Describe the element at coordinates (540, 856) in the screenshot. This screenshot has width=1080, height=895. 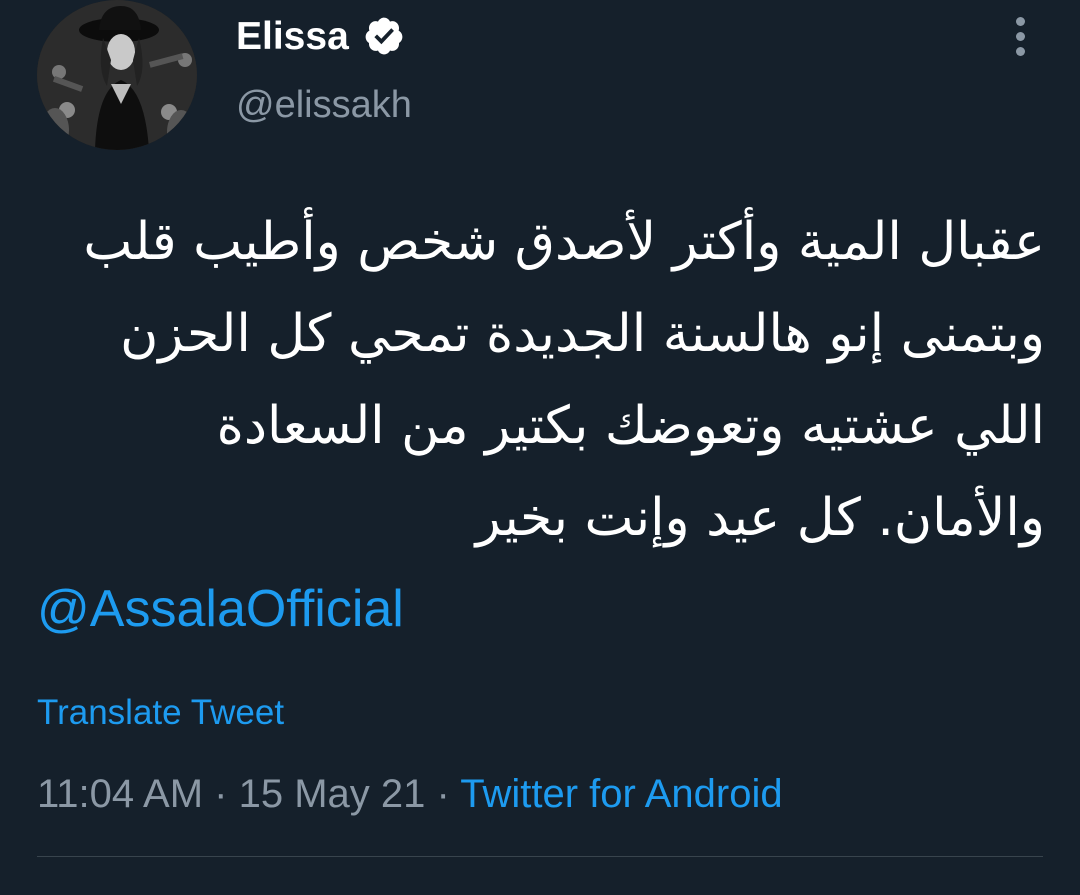
I see `divider` at that location.